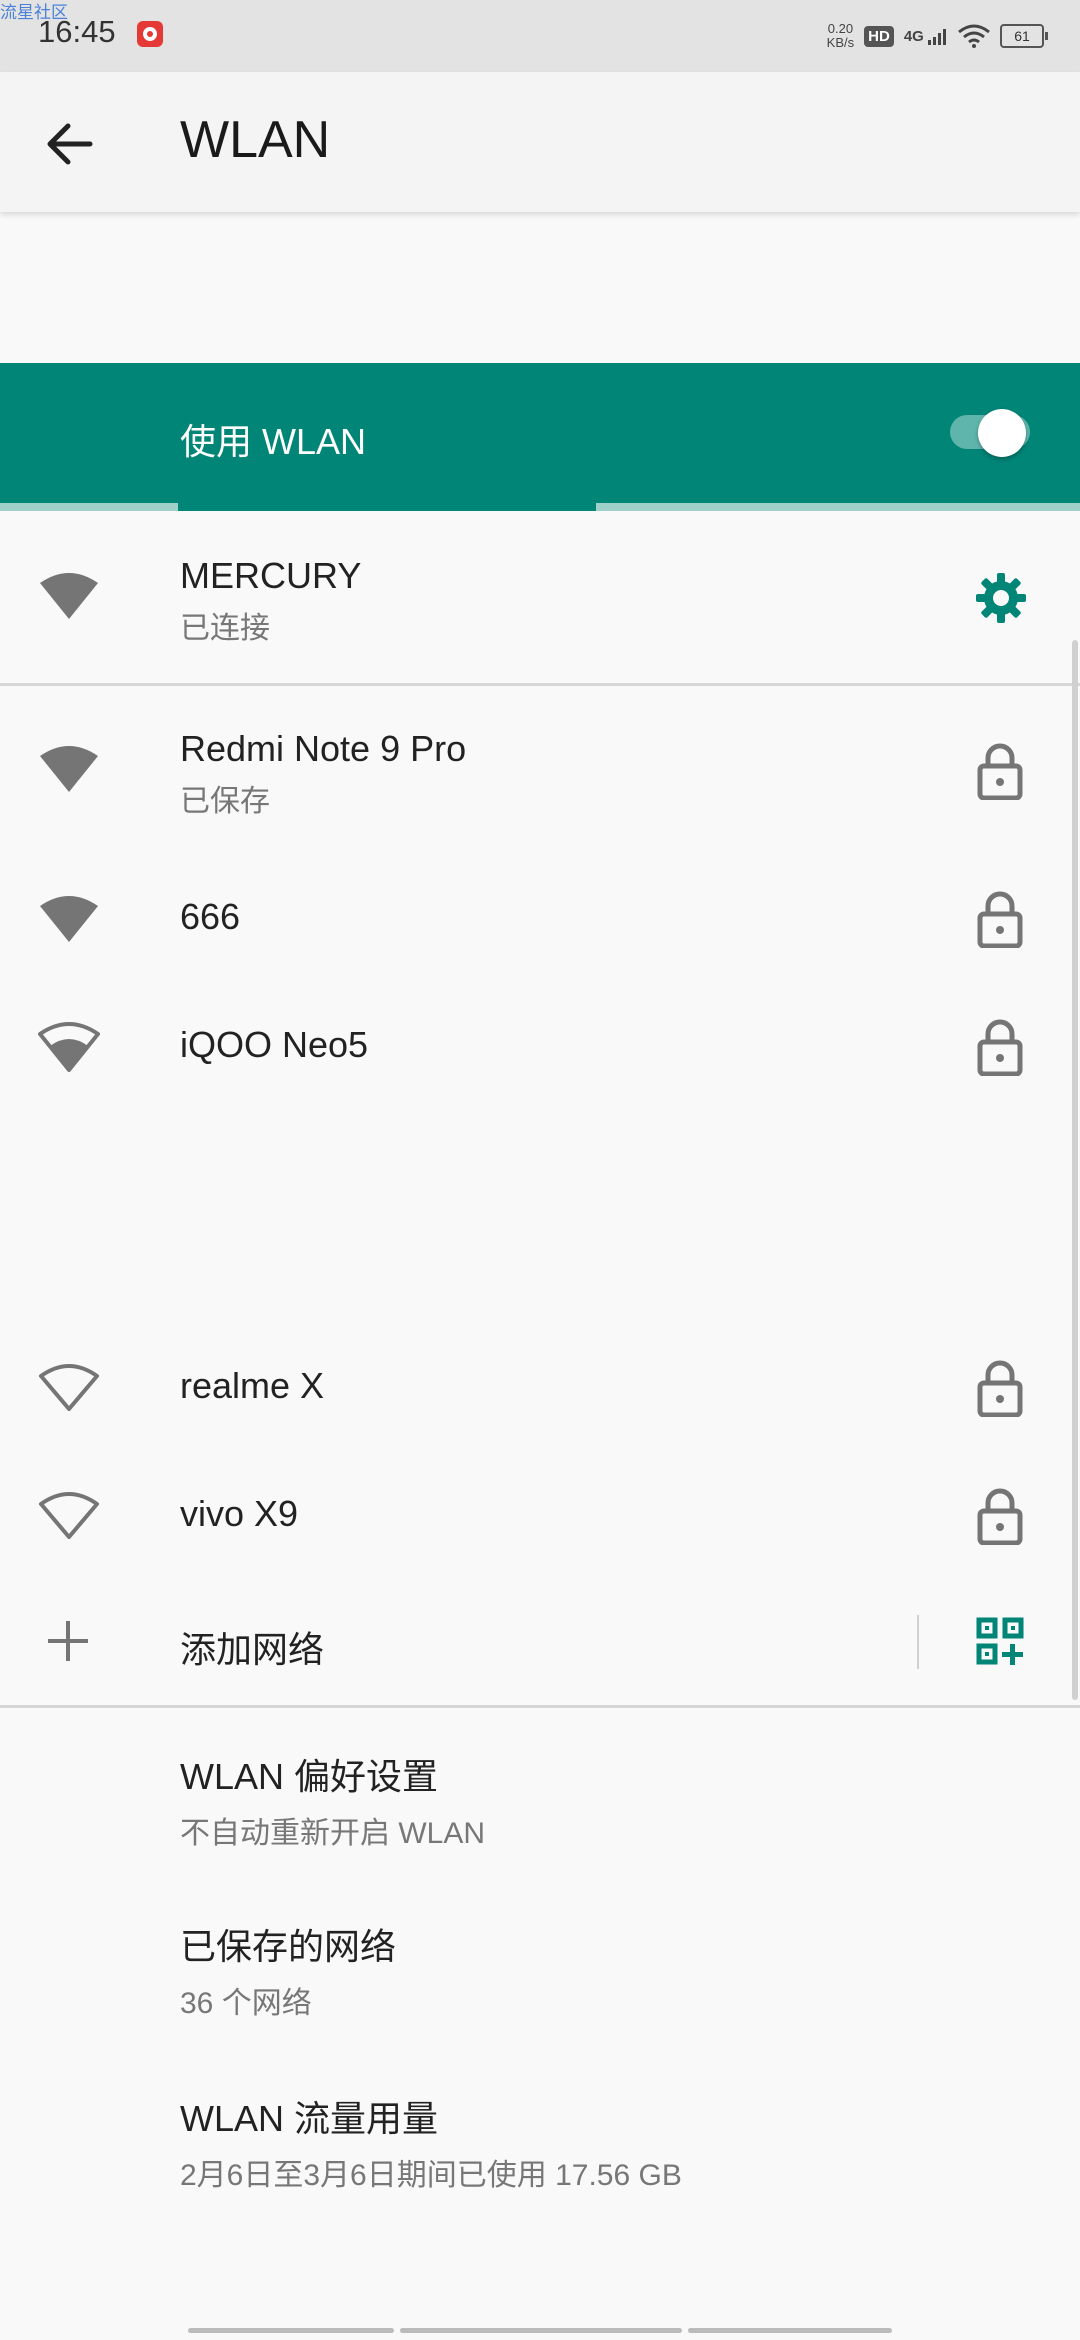 Image resolution: width=1080 pixels, height=2340 pixels. Describe the element at coordinates (288, 1946) in the screenshot. I see `pref-title: 已保存的网络` at that location.